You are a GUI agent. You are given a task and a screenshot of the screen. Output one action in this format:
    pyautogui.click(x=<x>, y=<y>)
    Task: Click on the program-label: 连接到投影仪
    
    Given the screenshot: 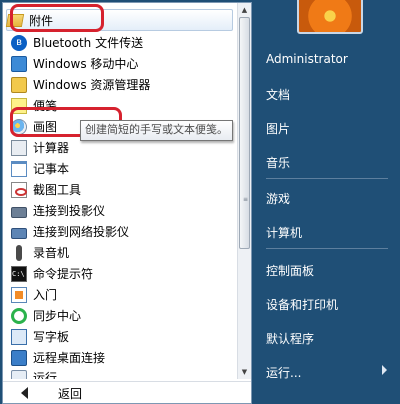 What is the action you would take?
    pyautogui.click(x=69, y=211)
    